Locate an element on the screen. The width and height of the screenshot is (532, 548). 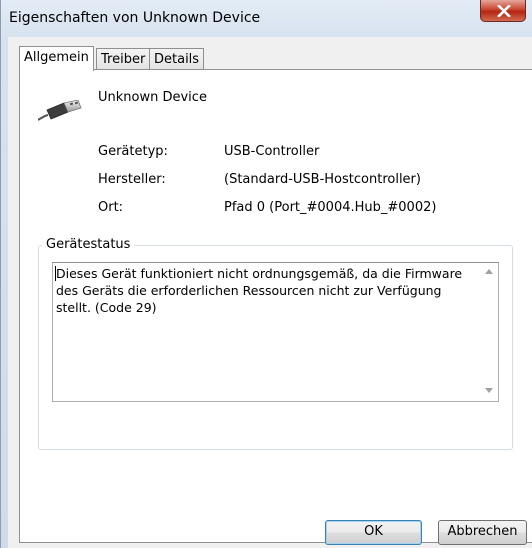
status-scrollbar is located at coordinates (489, 332).